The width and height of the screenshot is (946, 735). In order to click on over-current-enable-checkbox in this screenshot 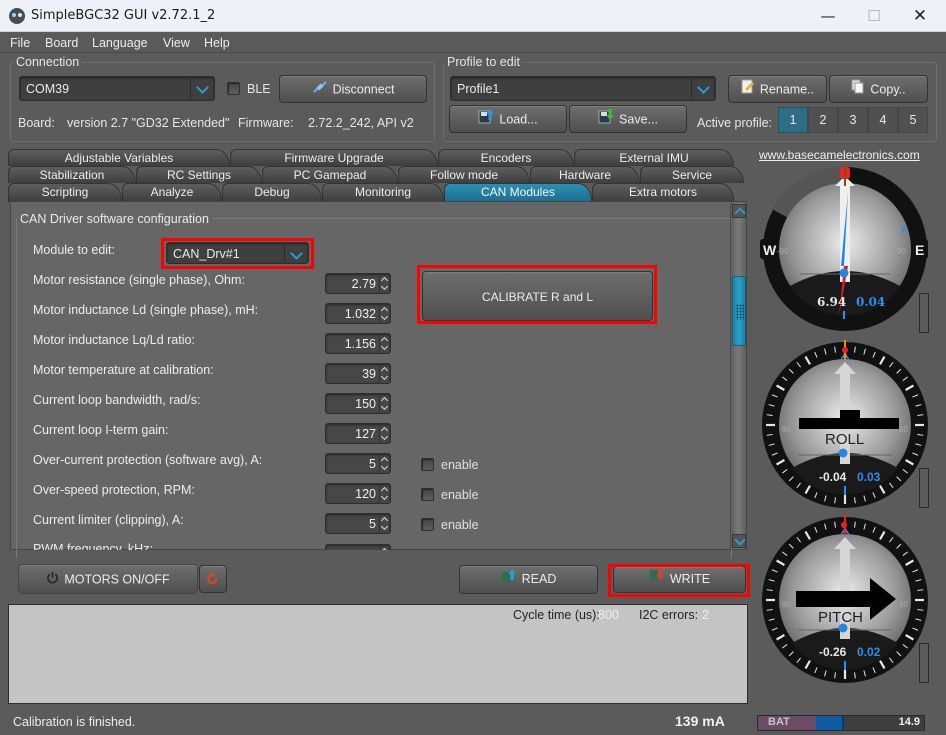, I will do `click(427, 464)`.